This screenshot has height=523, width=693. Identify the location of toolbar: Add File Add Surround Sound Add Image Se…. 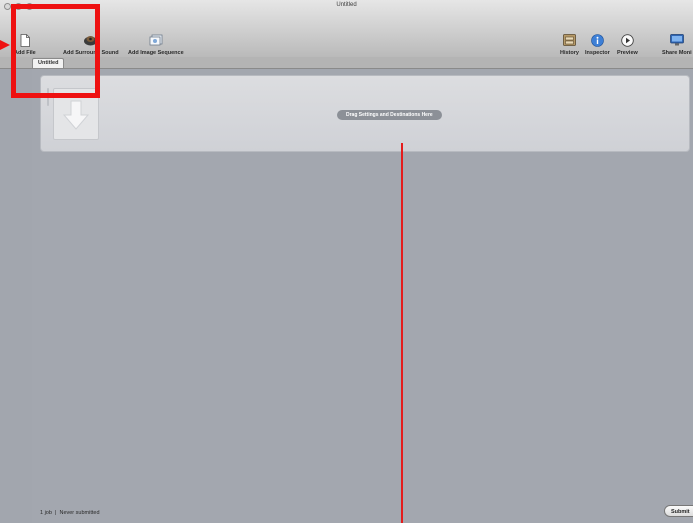
(346, 44).